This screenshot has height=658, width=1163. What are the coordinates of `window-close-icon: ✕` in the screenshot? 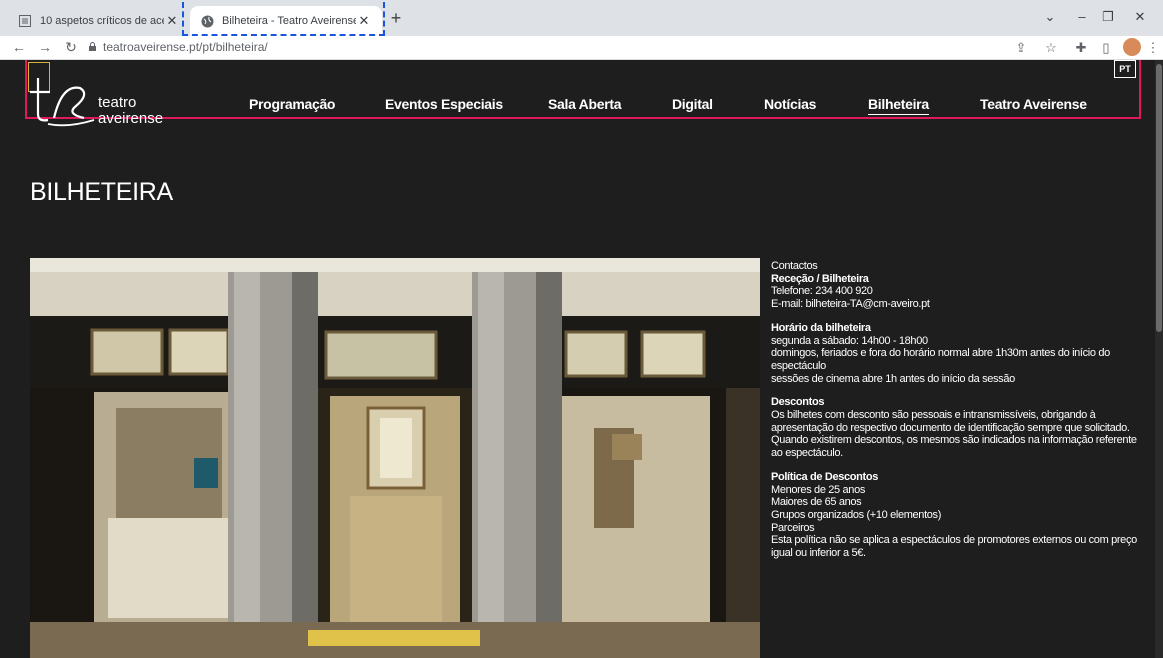 It's located at (1140, 17).